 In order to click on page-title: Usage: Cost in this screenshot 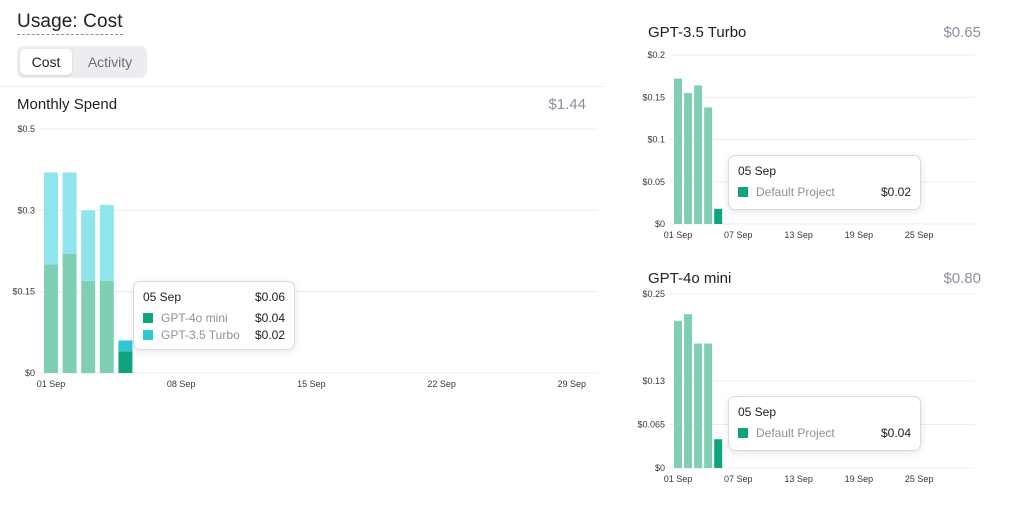, I will do `click(70, 23)`.